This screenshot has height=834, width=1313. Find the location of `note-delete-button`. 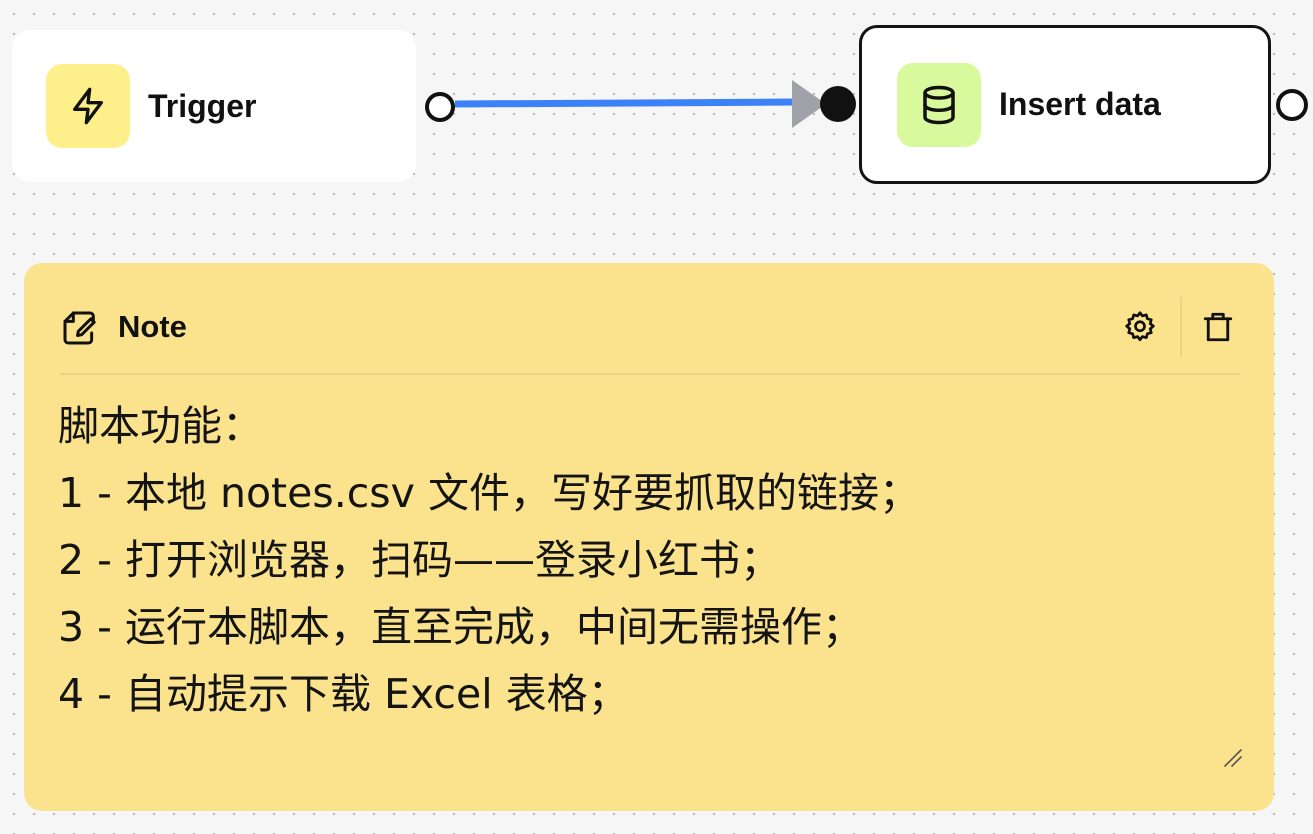

note-delete-button is located at coordinates (1218, 327).